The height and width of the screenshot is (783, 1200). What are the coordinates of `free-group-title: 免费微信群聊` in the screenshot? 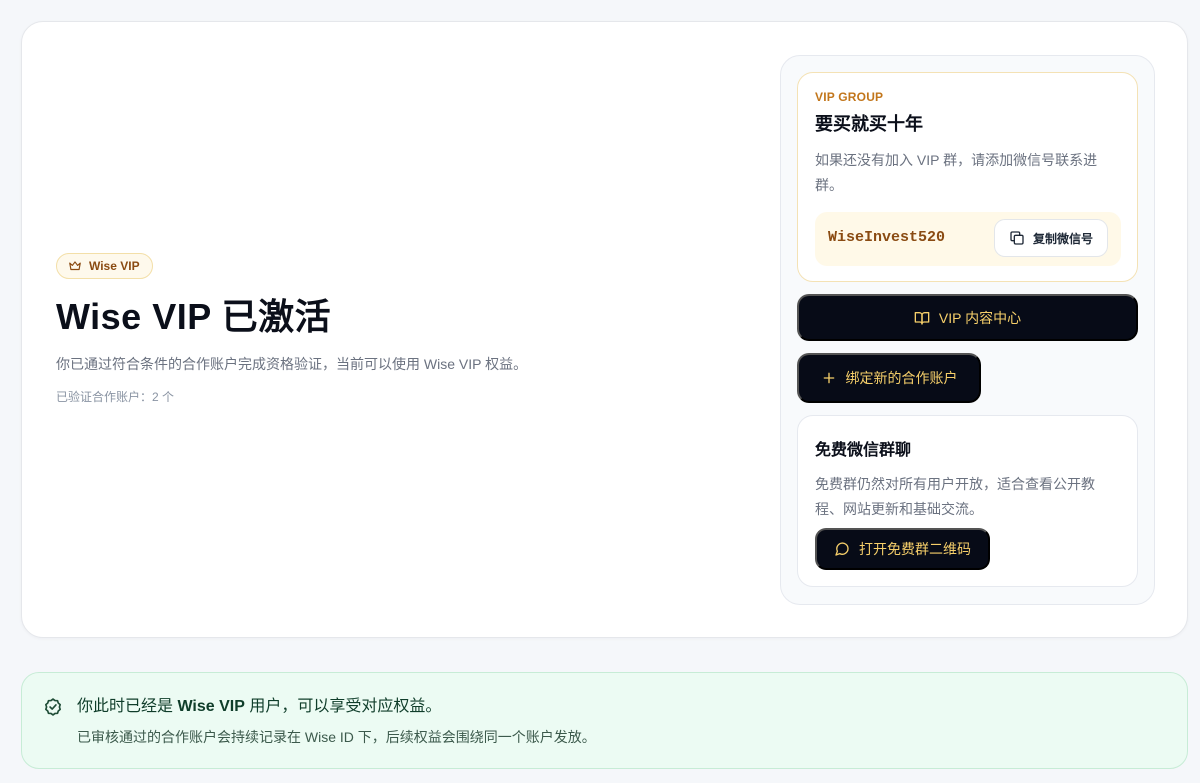 It's located at (863, 450).